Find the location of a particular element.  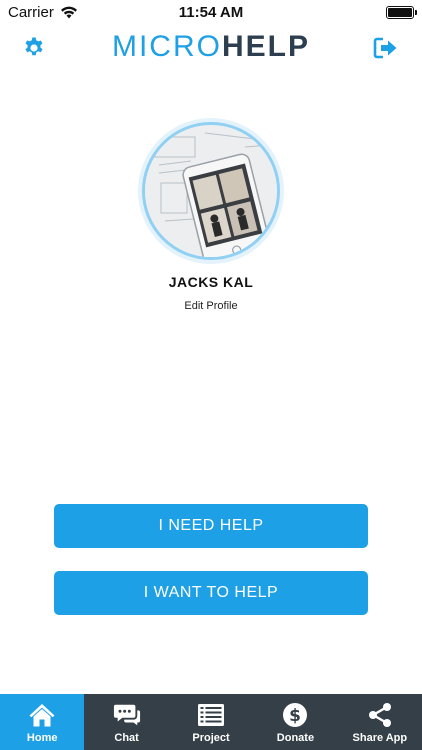

app-header: MICROHELP is located at coordinates (211, 48).